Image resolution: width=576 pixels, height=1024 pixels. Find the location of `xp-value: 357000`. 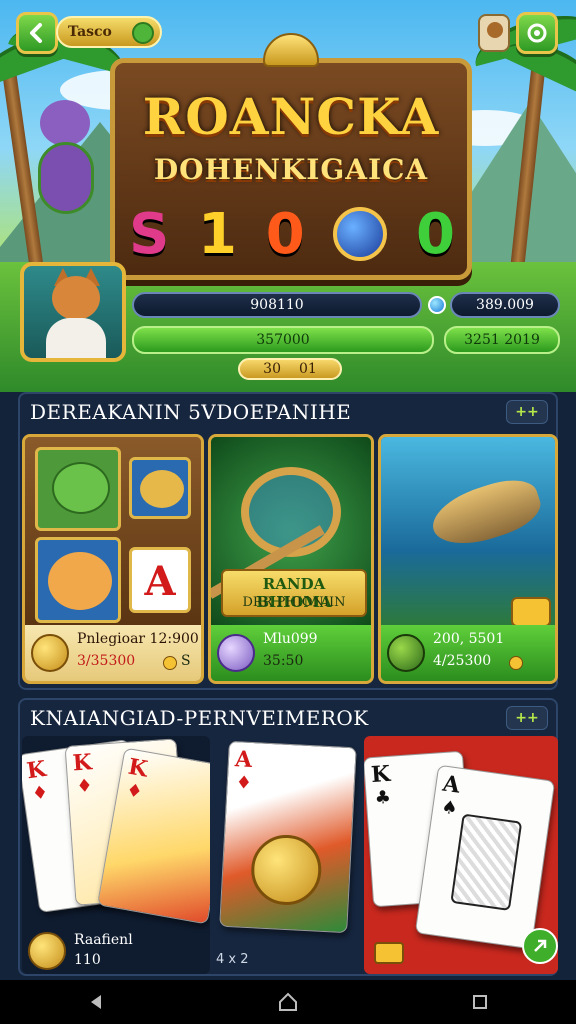

xp-value: 357000 is located at coordinates (283, 340).